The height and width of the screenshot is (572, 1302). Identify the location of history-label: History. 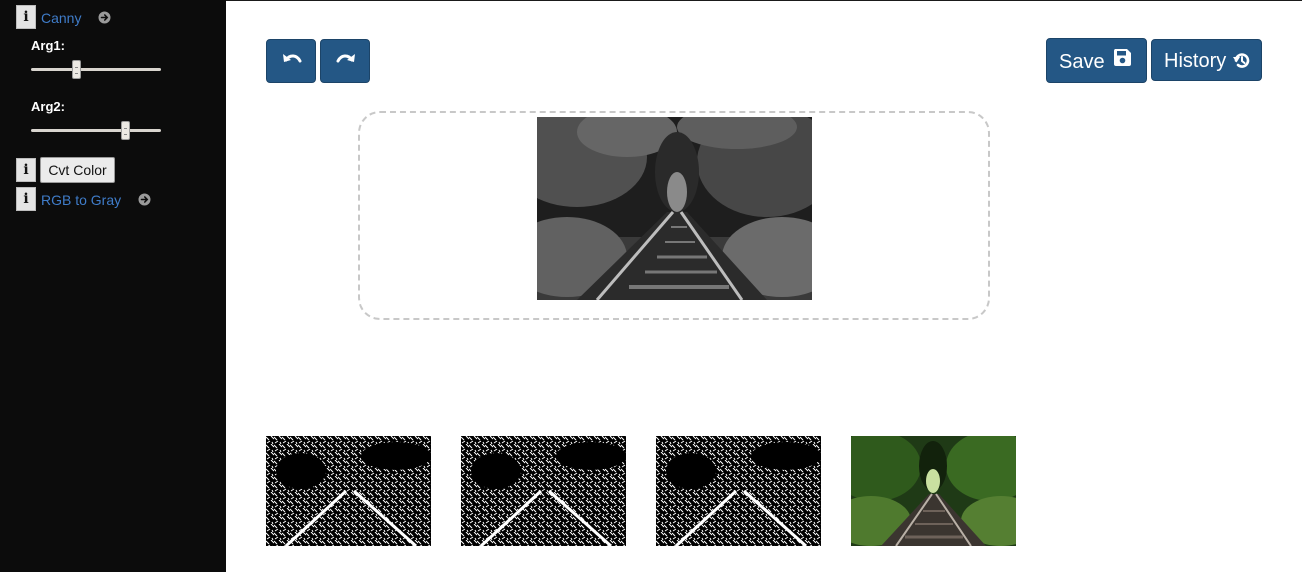
(1195, 61).